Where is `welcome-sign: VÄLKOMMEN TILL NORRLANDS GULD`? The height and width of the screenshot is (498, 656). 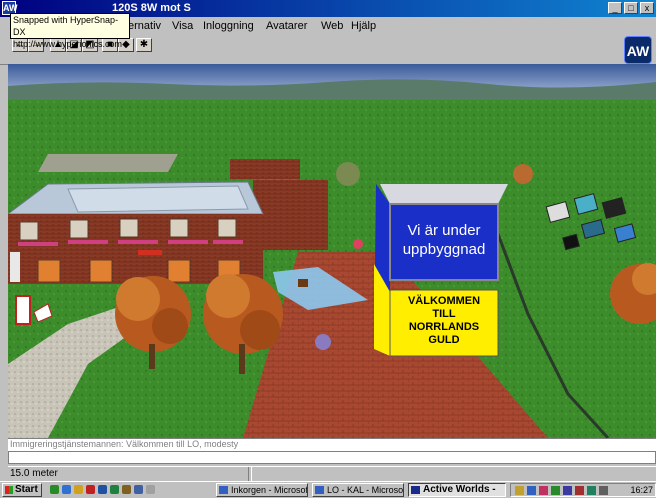
welcome-sign: VÄLKOMMEN TILL NORRLANDS GULD is located at coordinates (444, 321).